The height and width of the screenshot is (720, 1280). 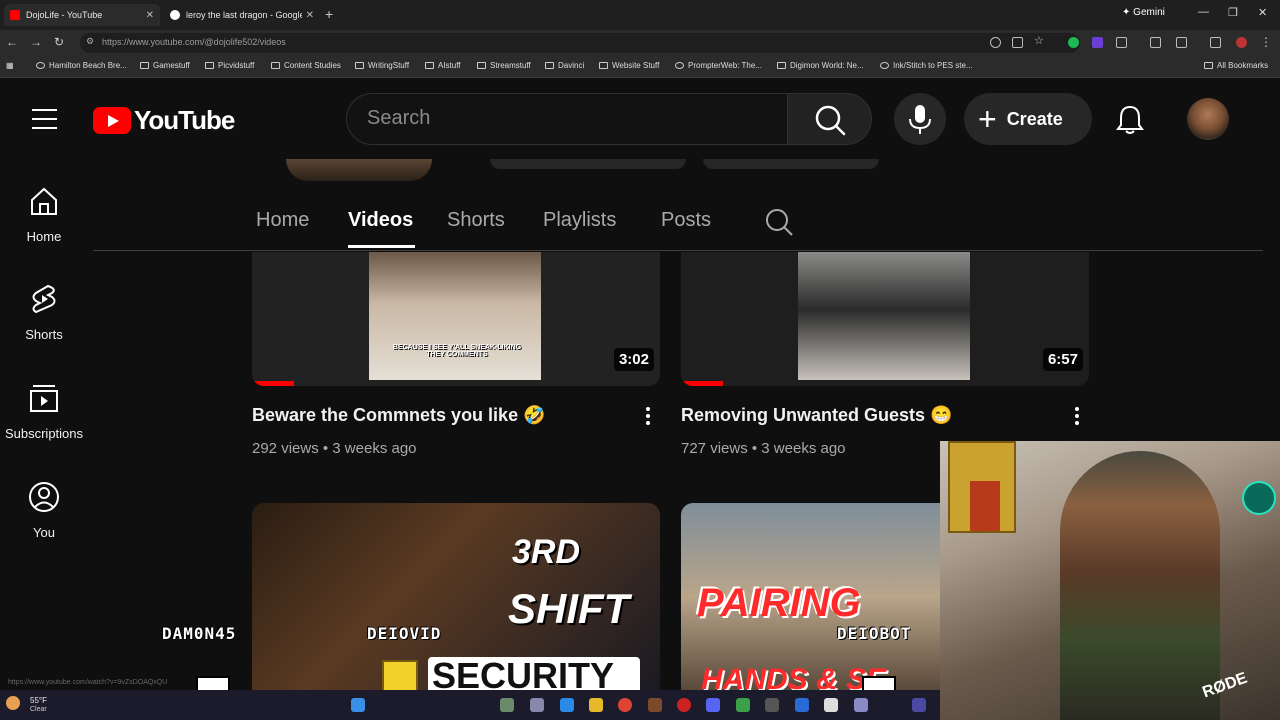 I want to click on browser-tab-google: leroy the last dragon - Google ✕, so click(x=242, y=15).